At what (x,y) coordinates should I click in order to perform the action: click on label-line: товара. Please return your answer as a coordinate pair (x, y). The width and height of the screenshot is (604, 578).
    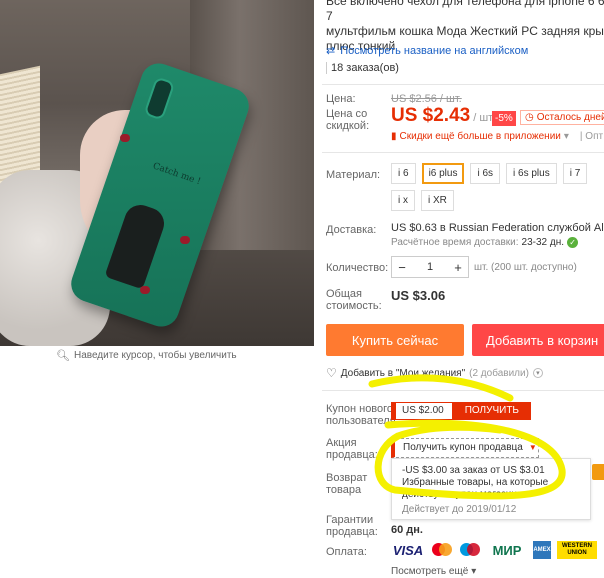
    Looking at the image, I should click on (344, 490).